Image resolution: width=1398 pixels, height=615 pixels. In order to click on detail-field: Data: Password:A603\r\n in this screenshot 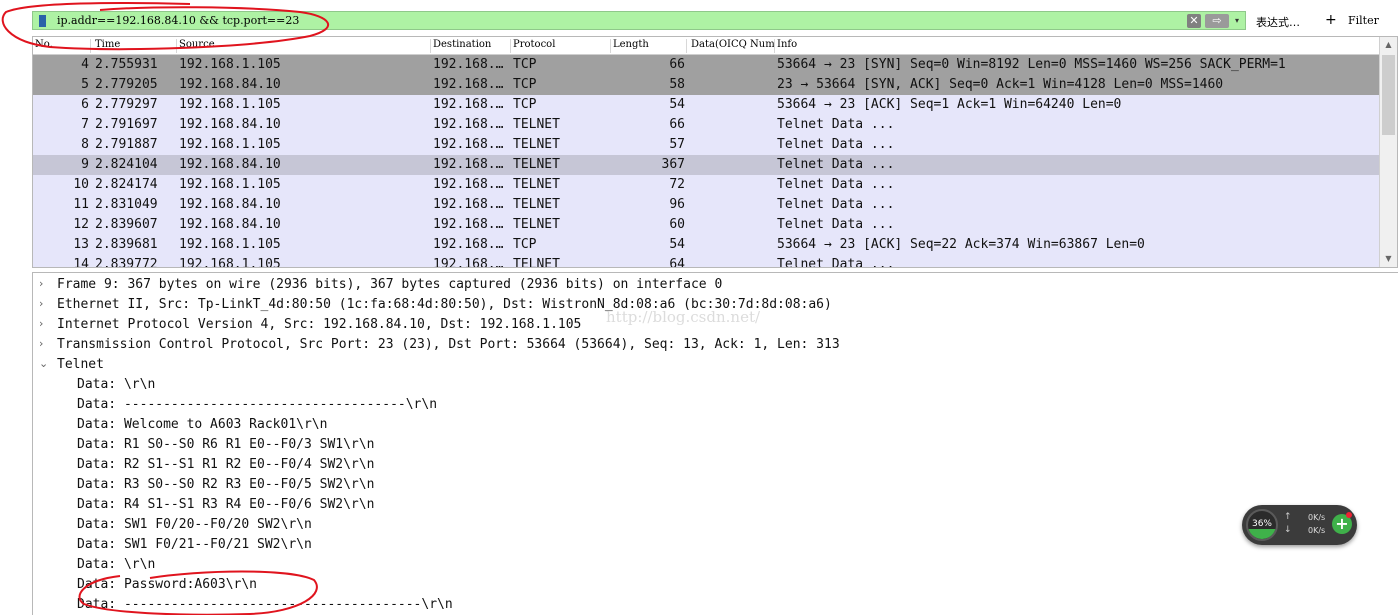, I will do `click(713, 585)`.